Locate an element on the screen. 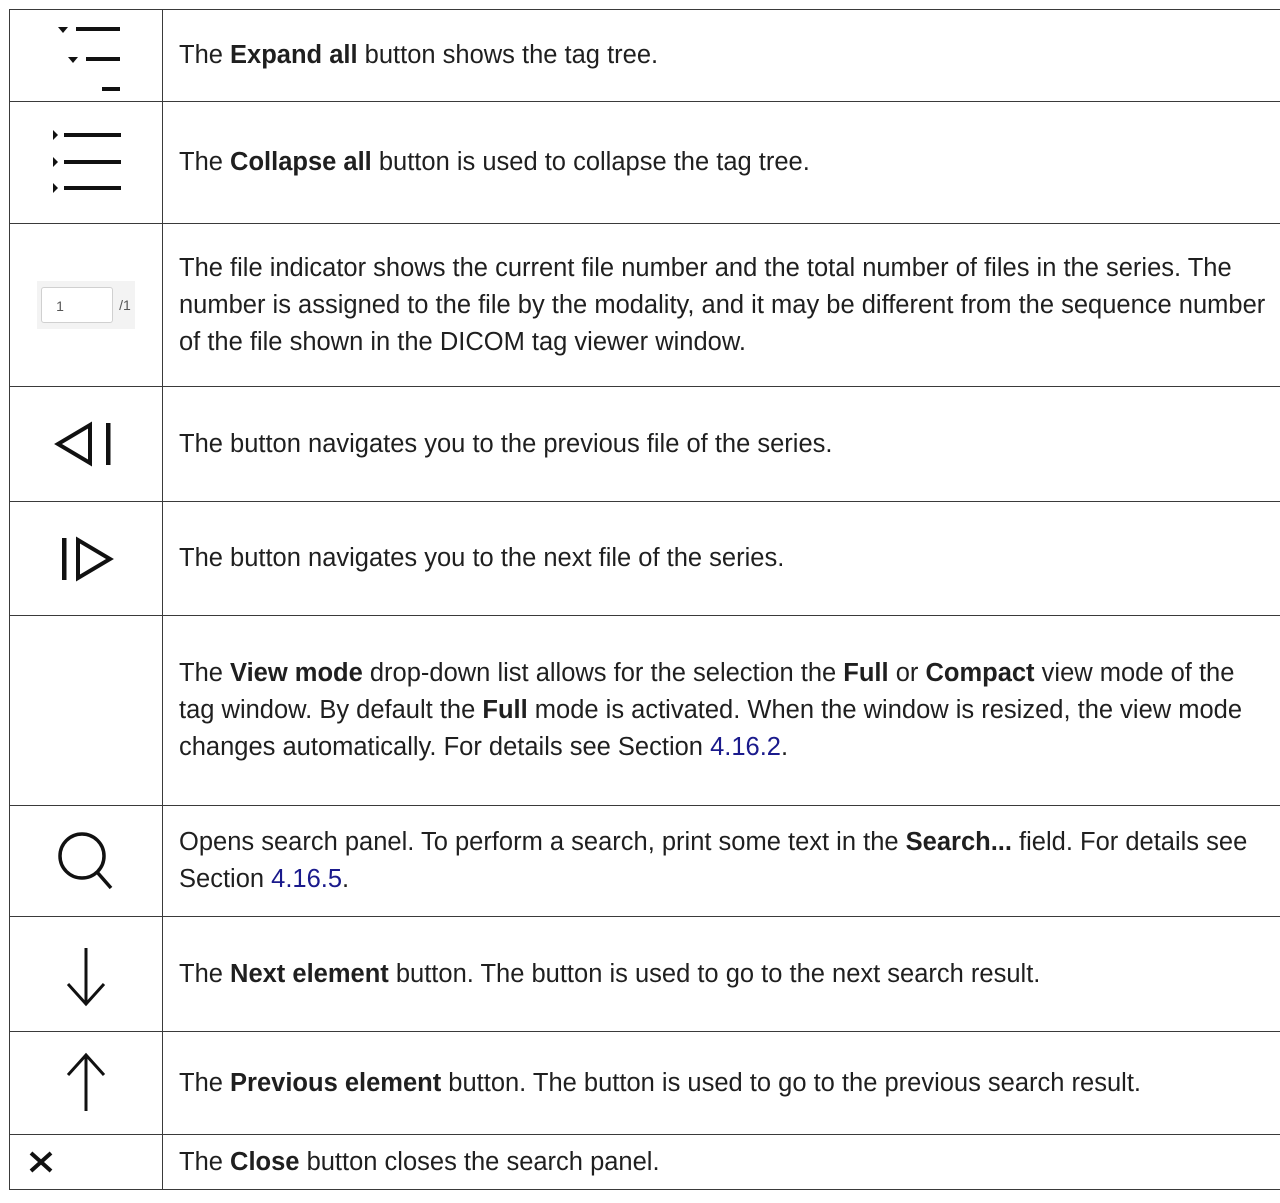 This screenshot has height=1203, width=1280. close-icon is located at coordinates (41, 1162).